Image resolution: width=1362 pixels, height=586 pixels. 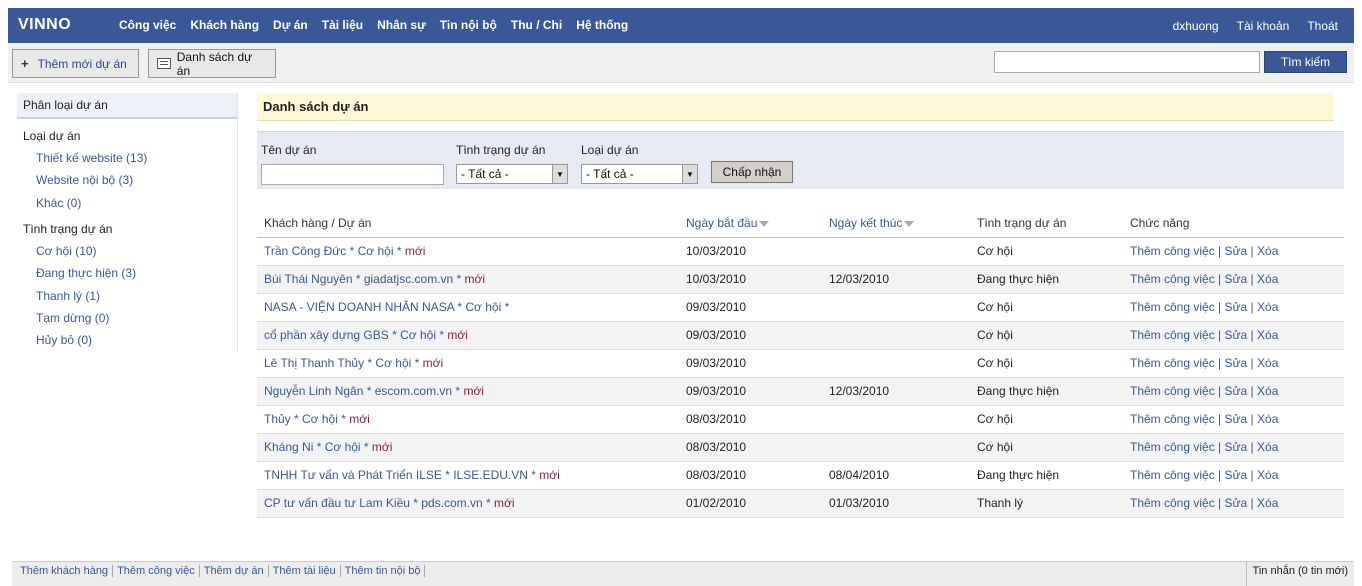 I want to click on add-project-button: + Thêm mới dự án, so click(x=75, y=63).